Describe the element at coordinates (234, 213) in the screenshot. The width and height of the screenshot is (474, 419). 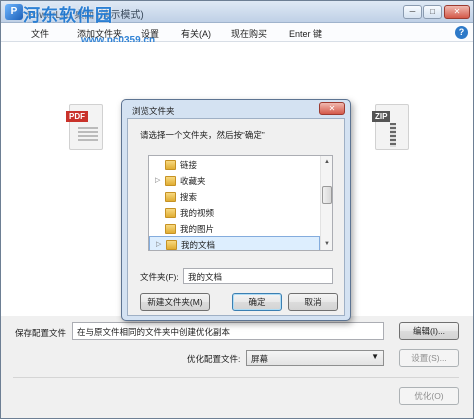
I see `tree-item-videos: 我的视频` at that location.